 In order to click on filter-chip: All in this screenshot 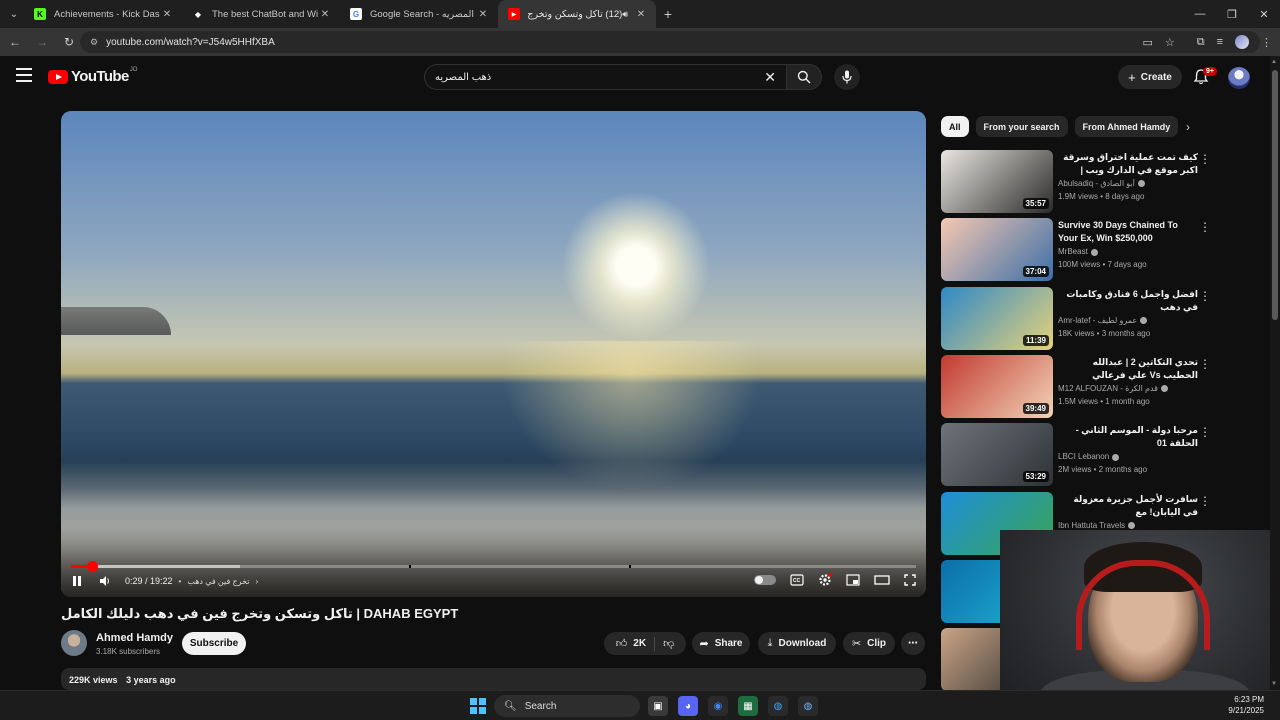, I will do `click(955, 126)`.